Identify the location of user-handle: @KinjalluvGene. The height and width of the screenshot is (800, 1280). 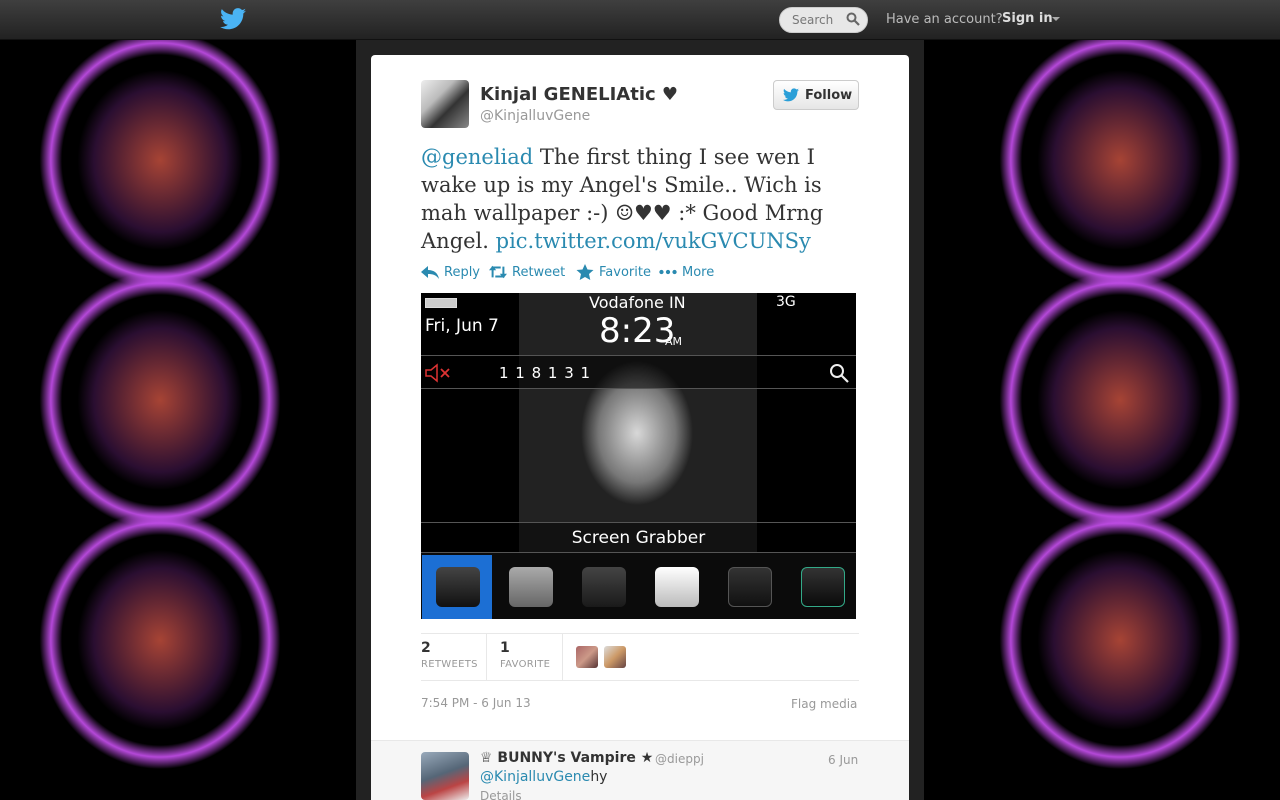
(535, 116).